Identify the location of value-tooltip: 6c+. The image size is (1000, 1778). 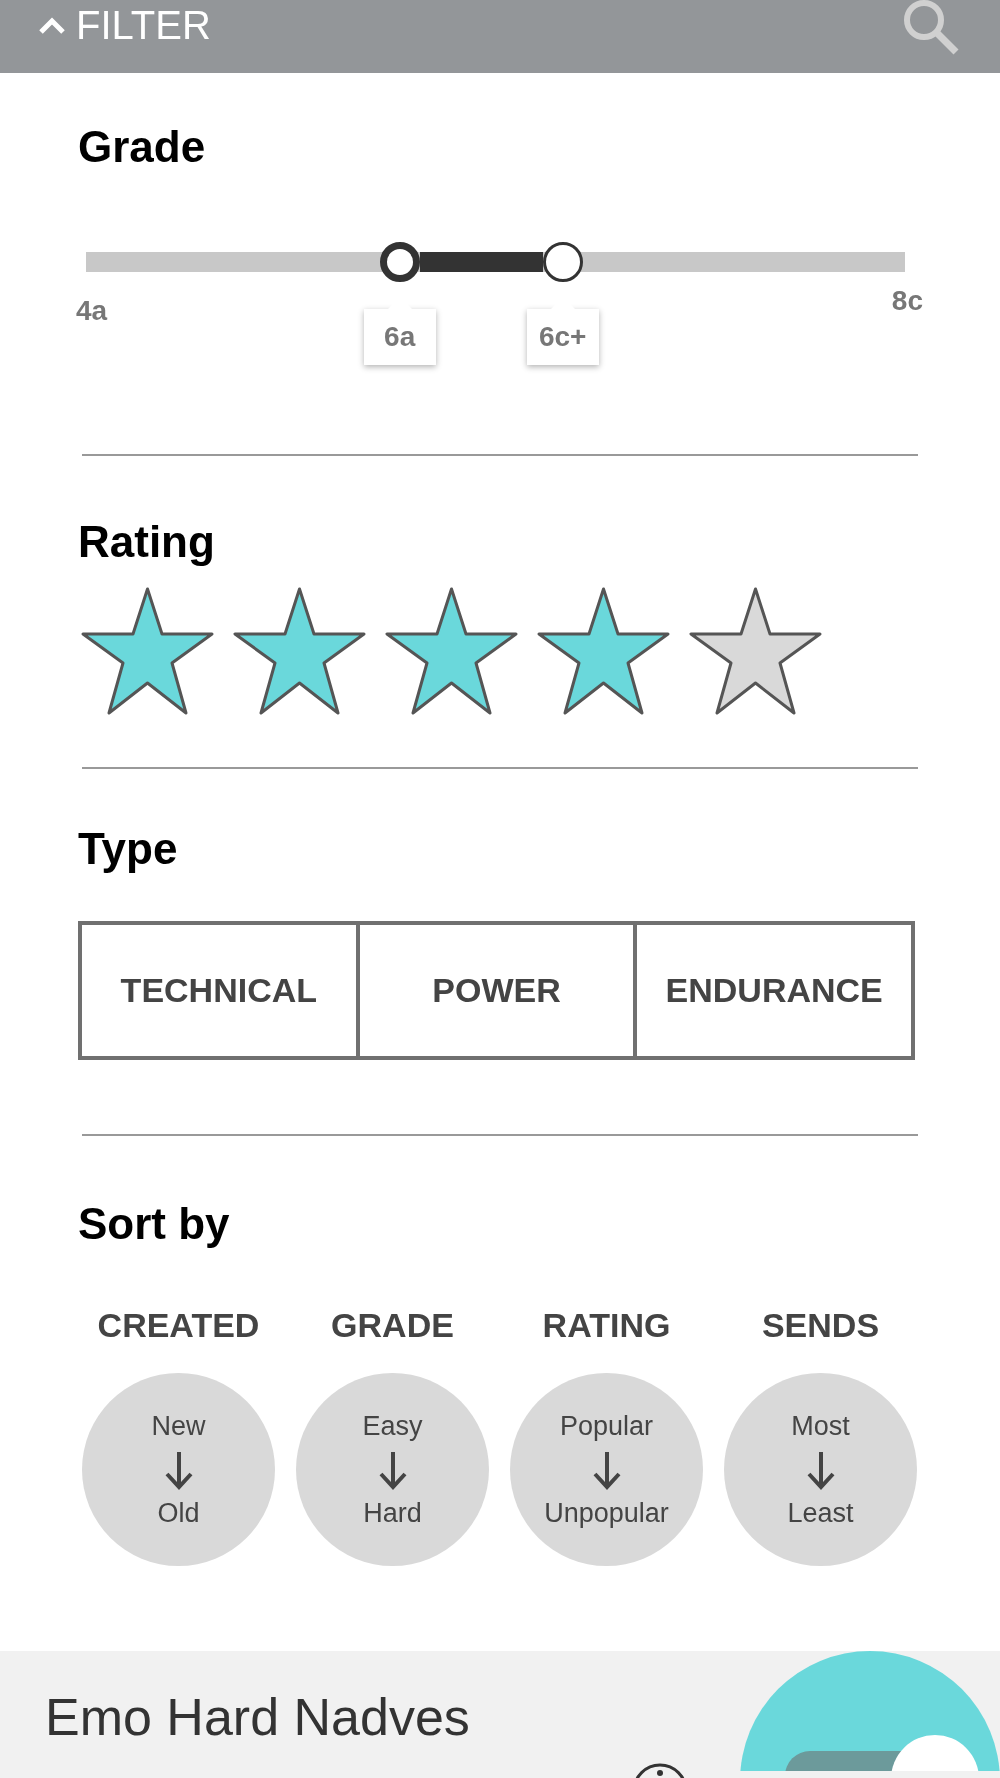
(562, 337).